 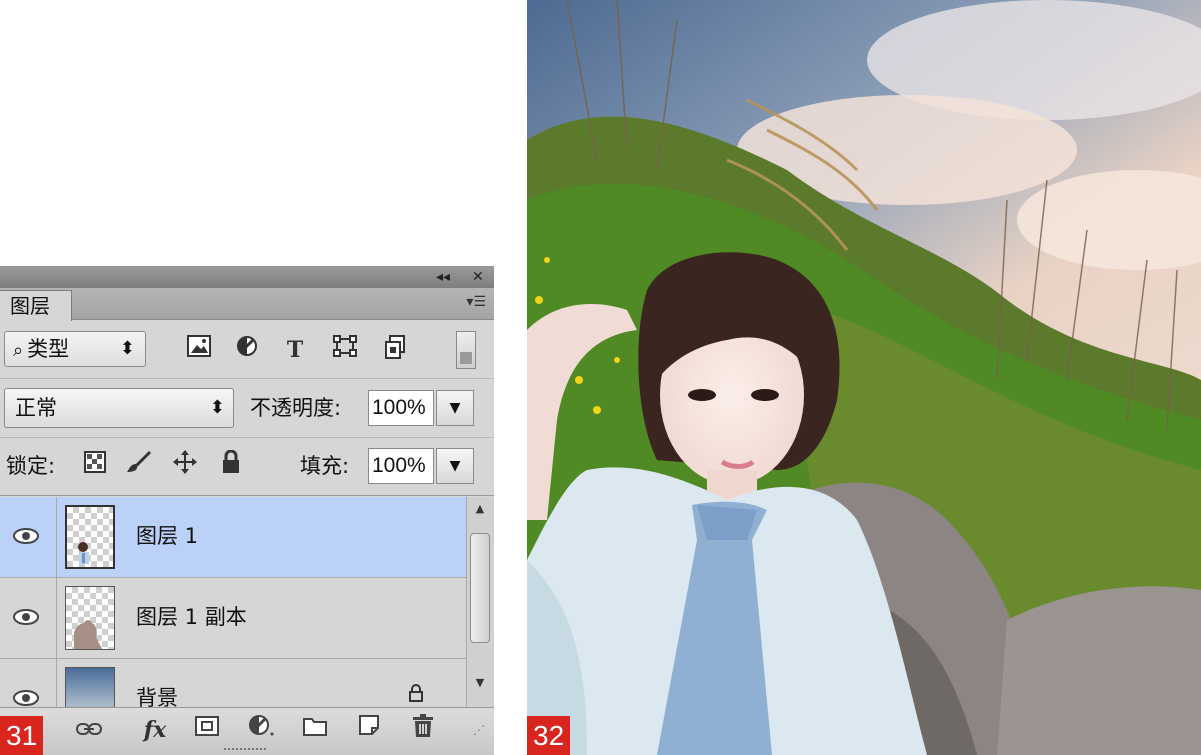 I want to click on blend-opacity-row: 正常 ⬍ 不透明度: 100% ▼, so click(x=247, y=409).